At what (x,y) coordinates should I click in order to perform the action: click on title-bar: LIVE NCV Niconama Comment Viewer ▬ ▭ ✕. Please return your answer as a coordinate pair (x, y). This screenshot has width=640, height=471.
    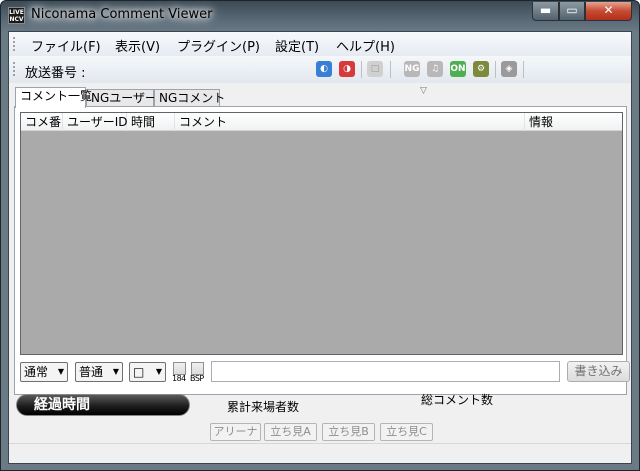
    Looking at the image, I should click on (320, 16).